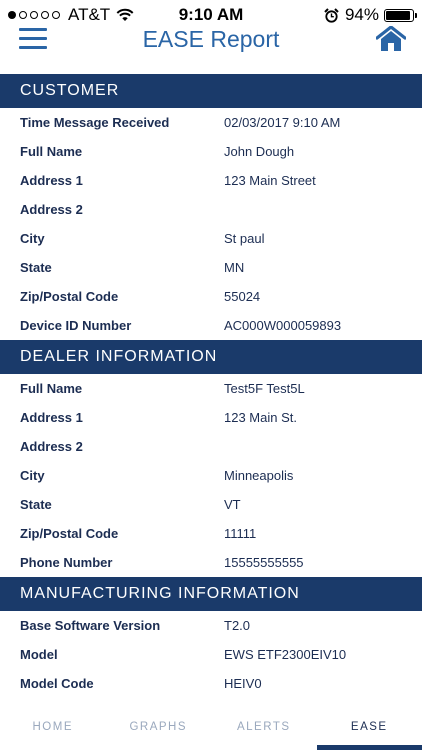 This screenshot has width=422, height=750. I want to click on row-value: HEIV0, so click(243, 683).